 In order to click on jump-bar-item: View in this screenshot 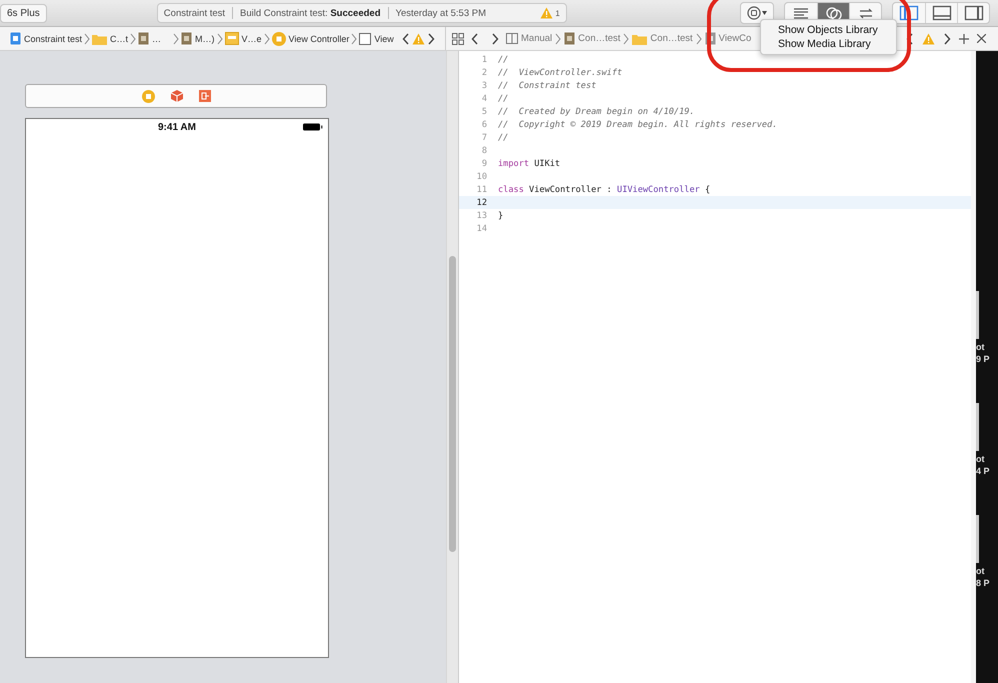, I will do `click(376, 38)`.